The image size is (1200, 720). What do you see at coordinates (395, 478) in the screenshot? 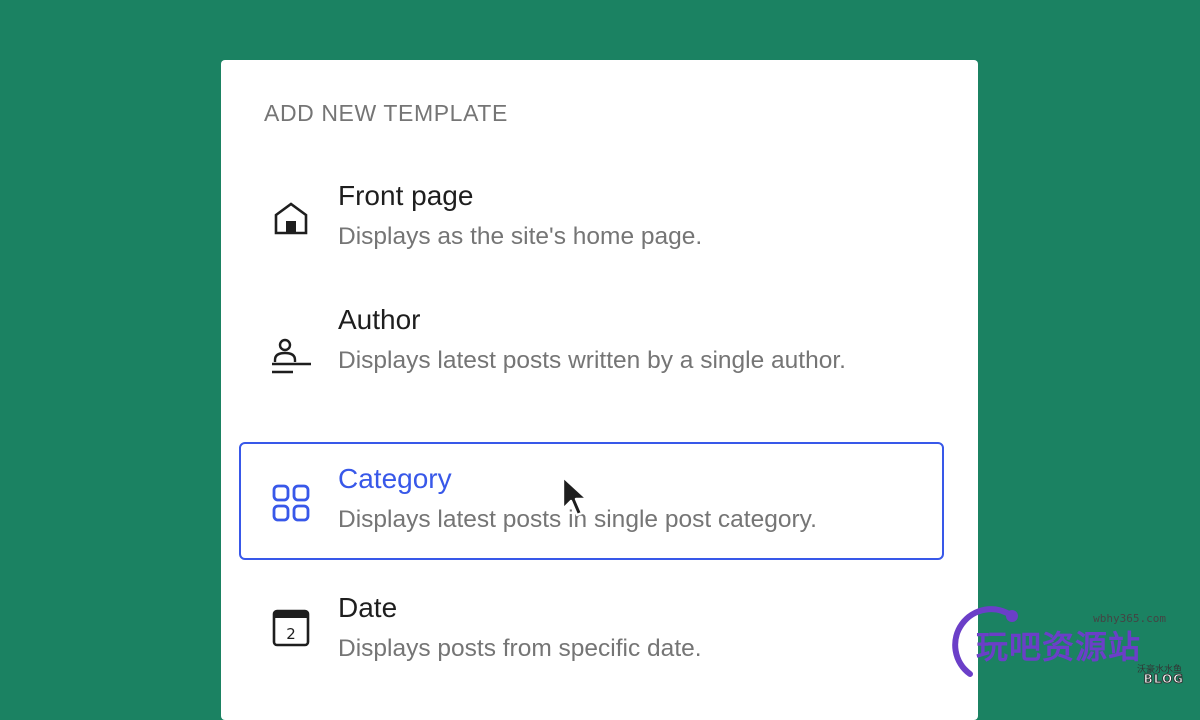
I see `menu-item-label: Category` at bounding box center [395, 478].